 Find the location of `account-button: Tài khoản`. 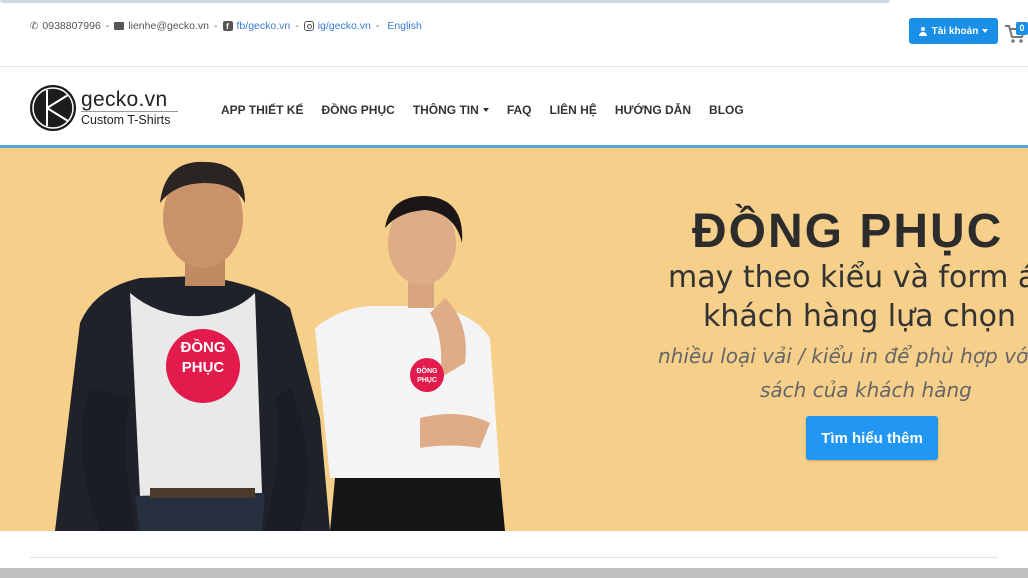

account-button: Tài khoản is located at coordinates (953, 31).